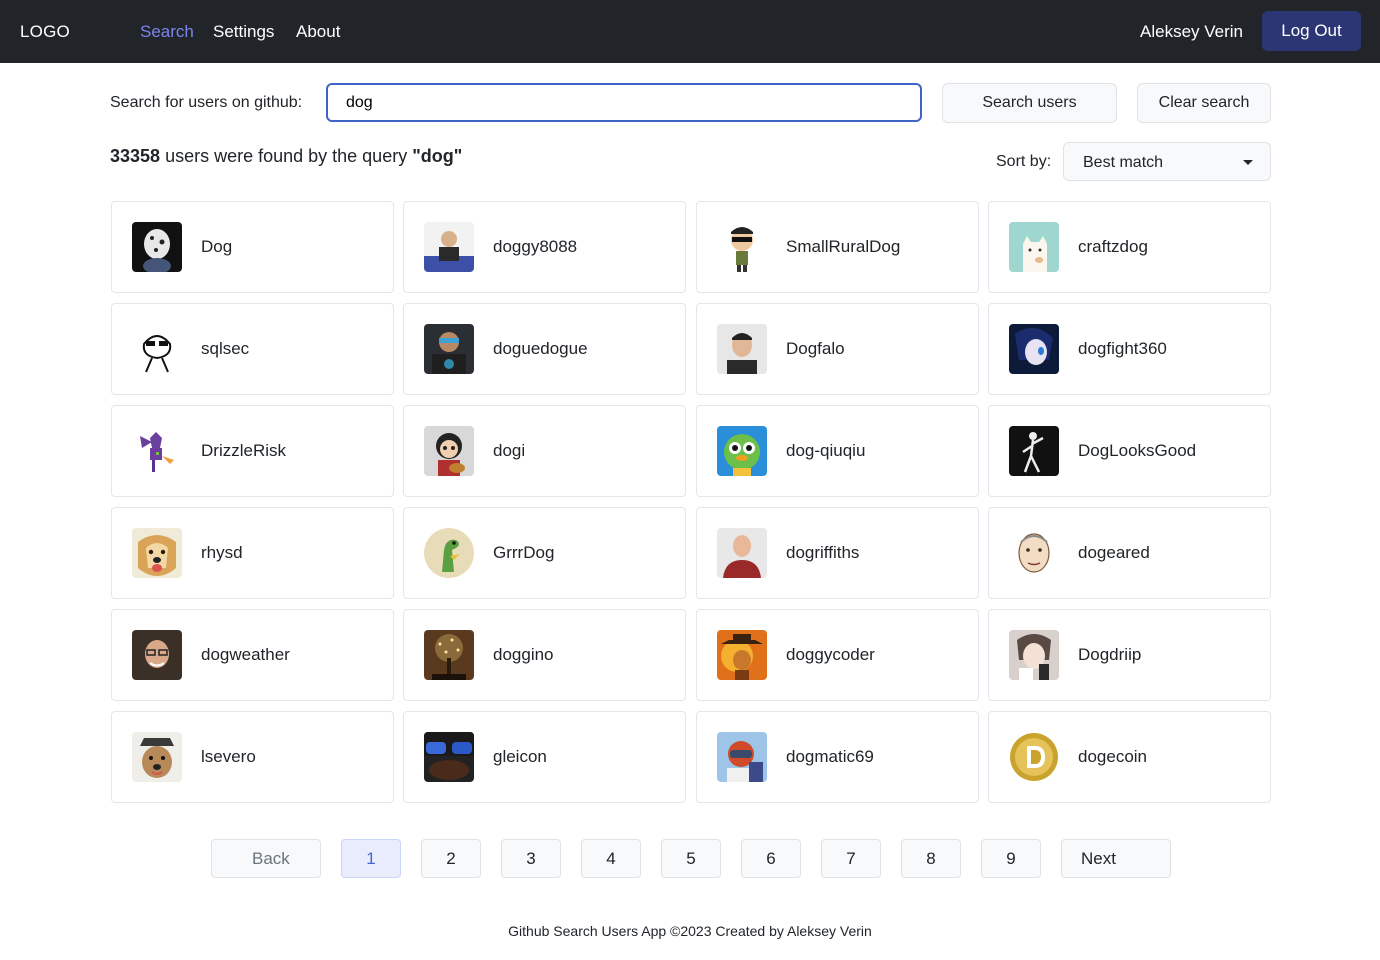 The width and height of the screenshot is (1380, 960). I want to click on user-card: Dog, so click(252, 247).